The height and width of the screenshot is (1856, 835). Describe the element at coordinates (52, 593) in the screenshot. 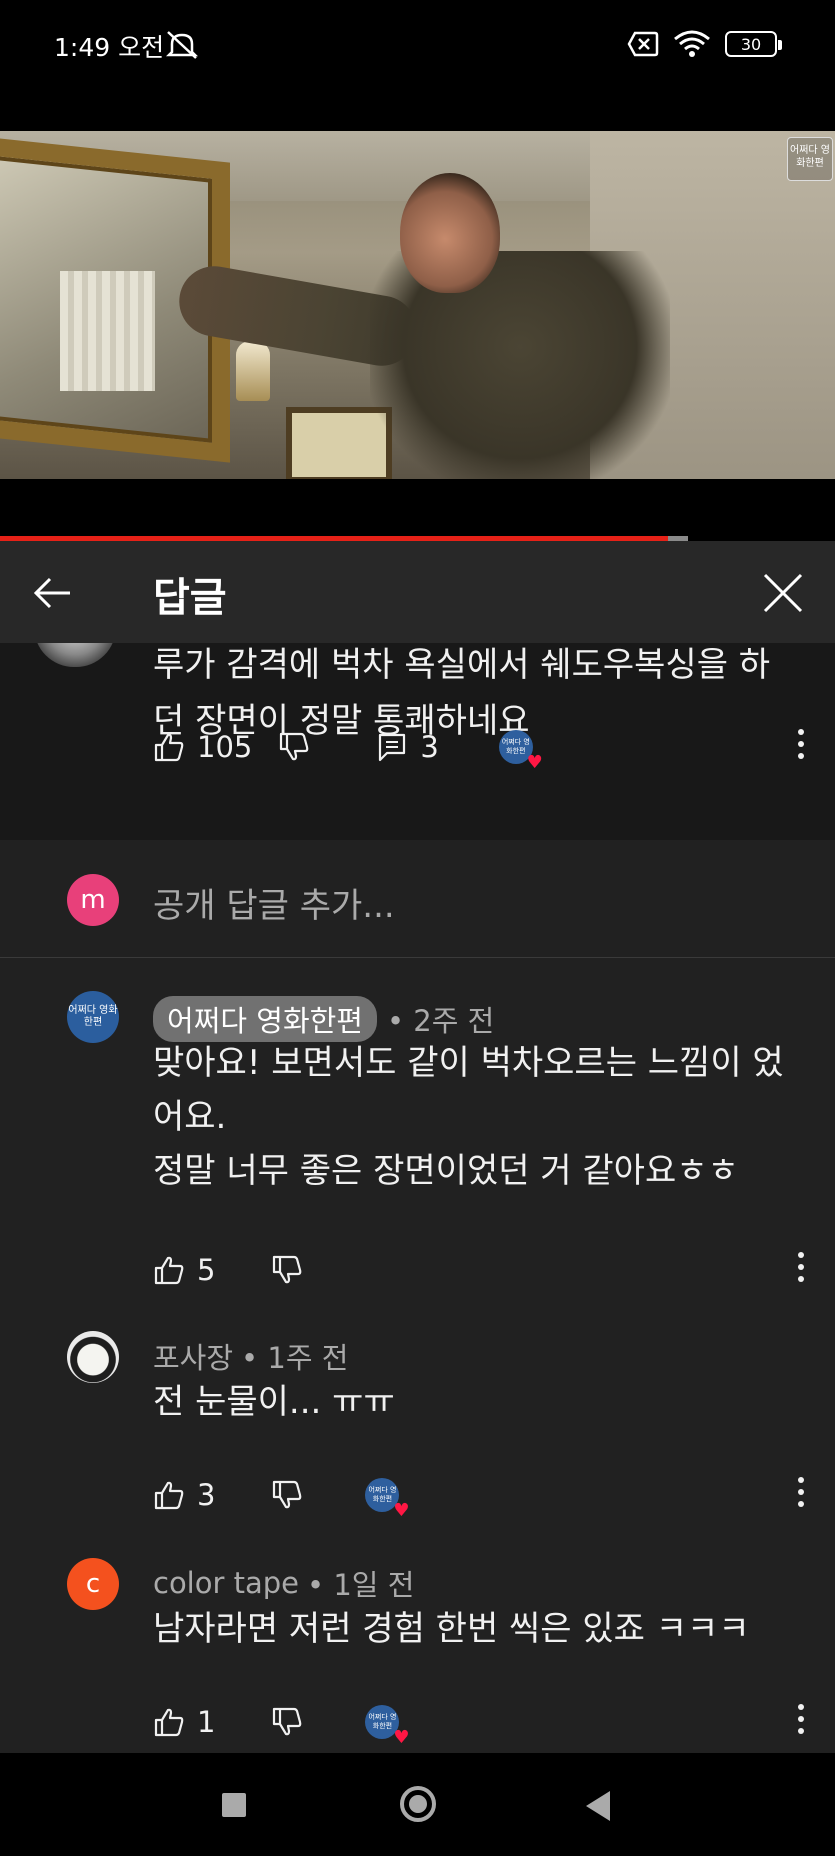

I see `arrow-left-icon` at that location.